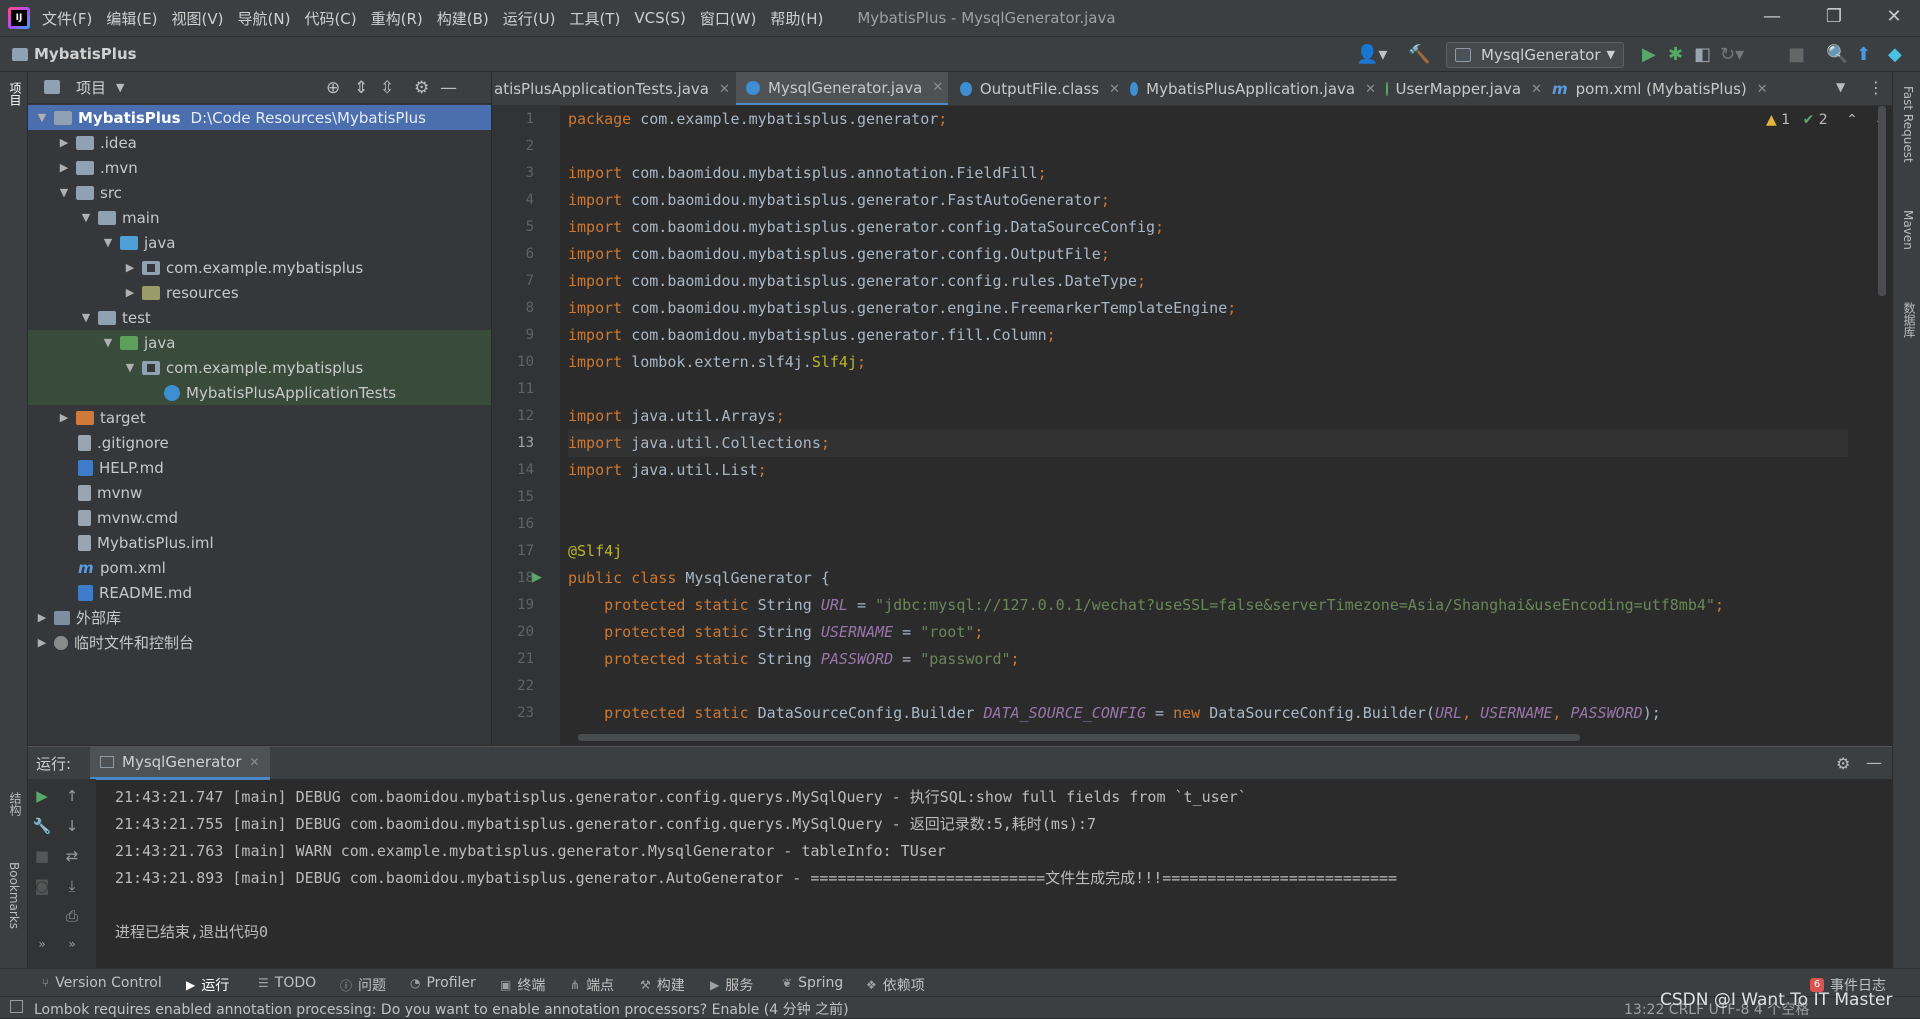 Image resolution: width=1920 pixels, height=1019 pixels. What do you see at coordinates (463, 18) in the screenshot?
I see `menu-build: 构建(B)` at bounding box center [463, 18].